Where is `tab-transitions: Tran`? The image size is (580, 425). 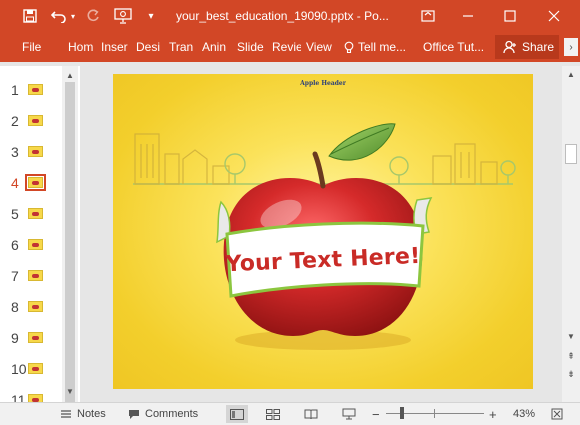 tab-transitions: Tran is located at coordinates (182, 47).